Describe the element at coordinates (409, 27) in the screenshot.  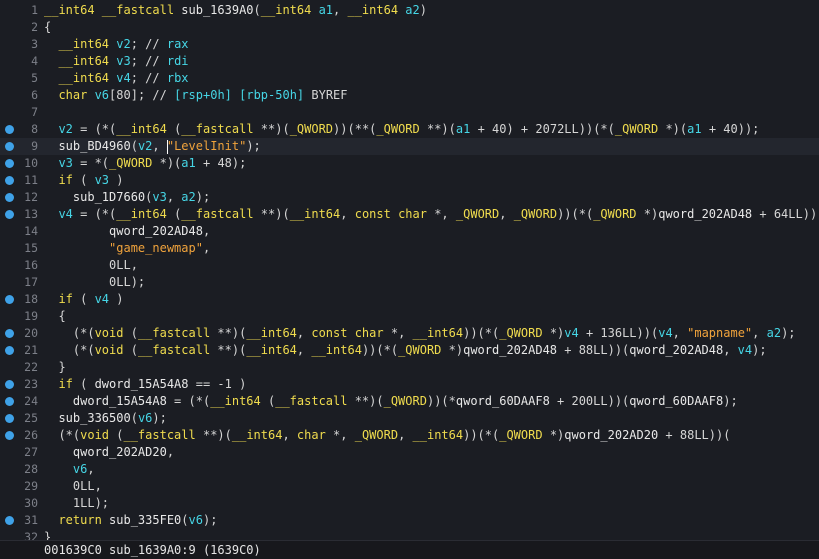
I see `code-line: 2{` at that location.